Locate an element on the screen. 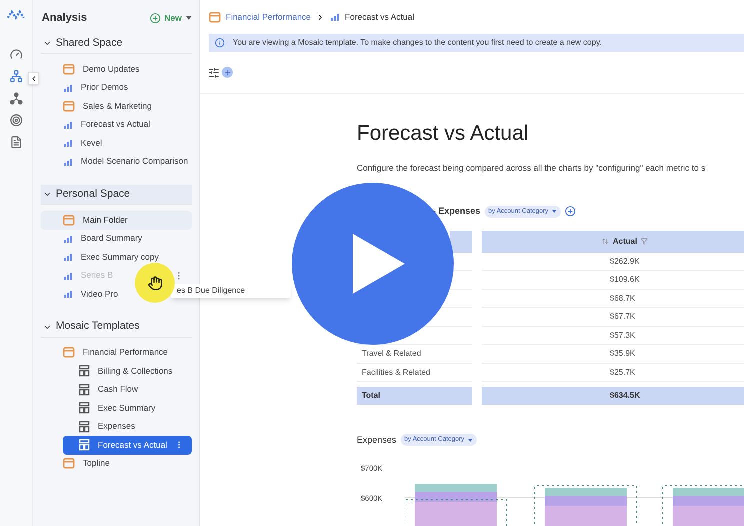 This screenshot has width=744, height=526. sidebar-item: Sales & Marketing is located at coordinates (116, 106).